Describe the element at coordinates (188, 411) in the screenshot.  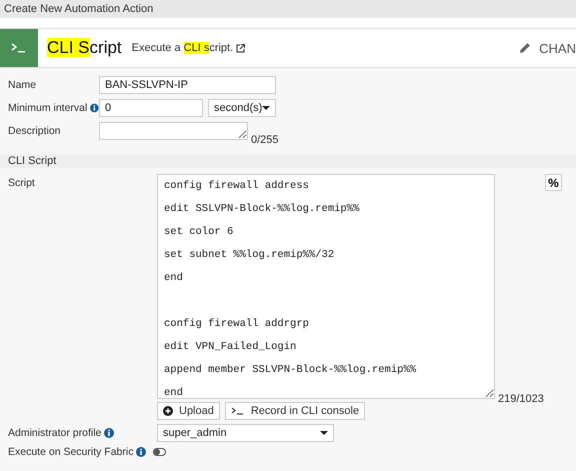
I see `upload-button: Upload` at that location.